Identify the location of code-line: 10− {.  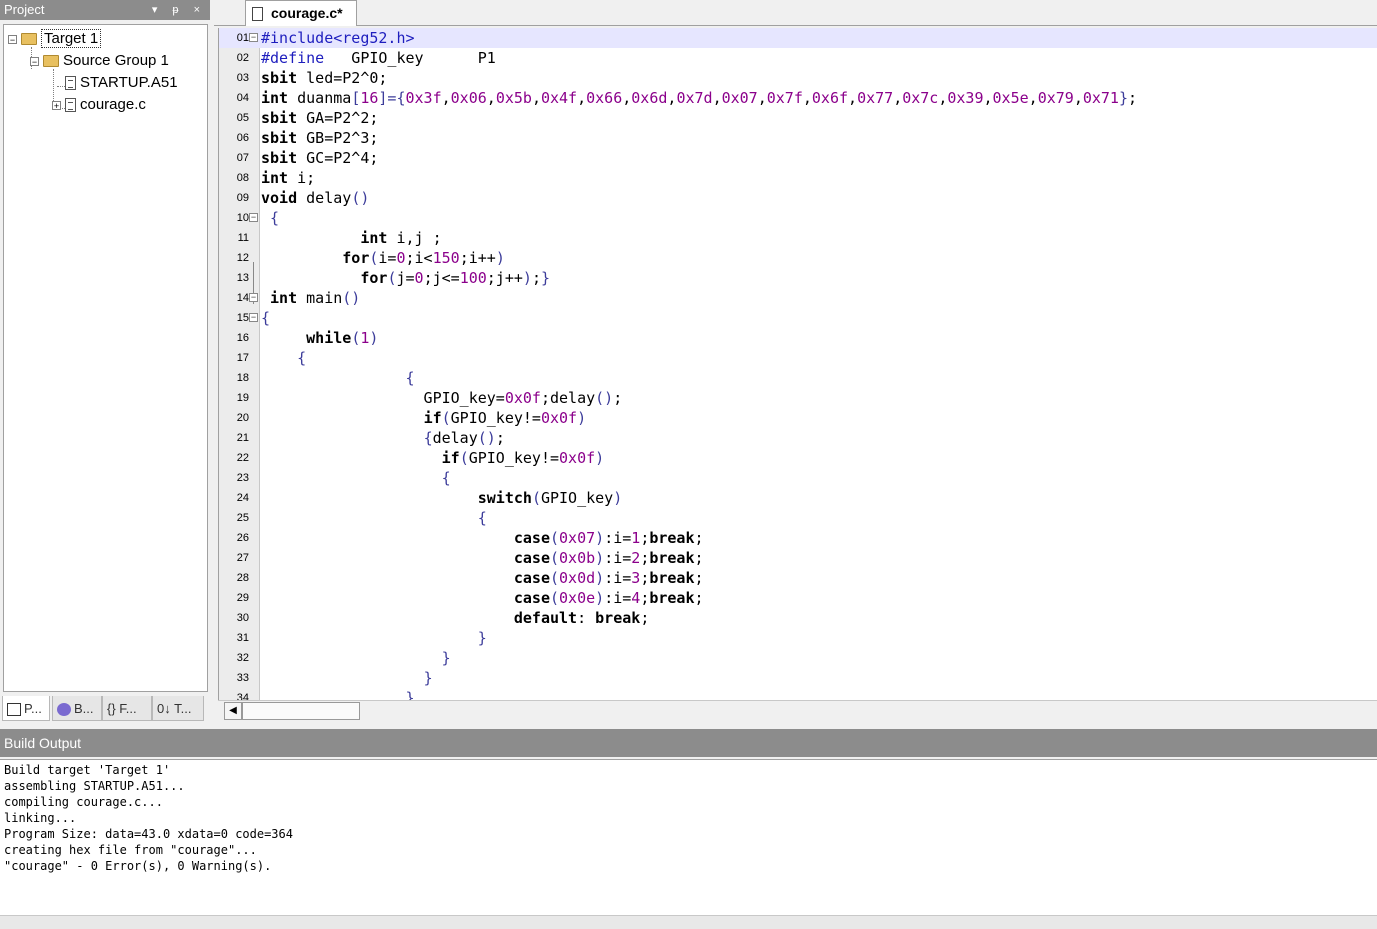
(798, 218).